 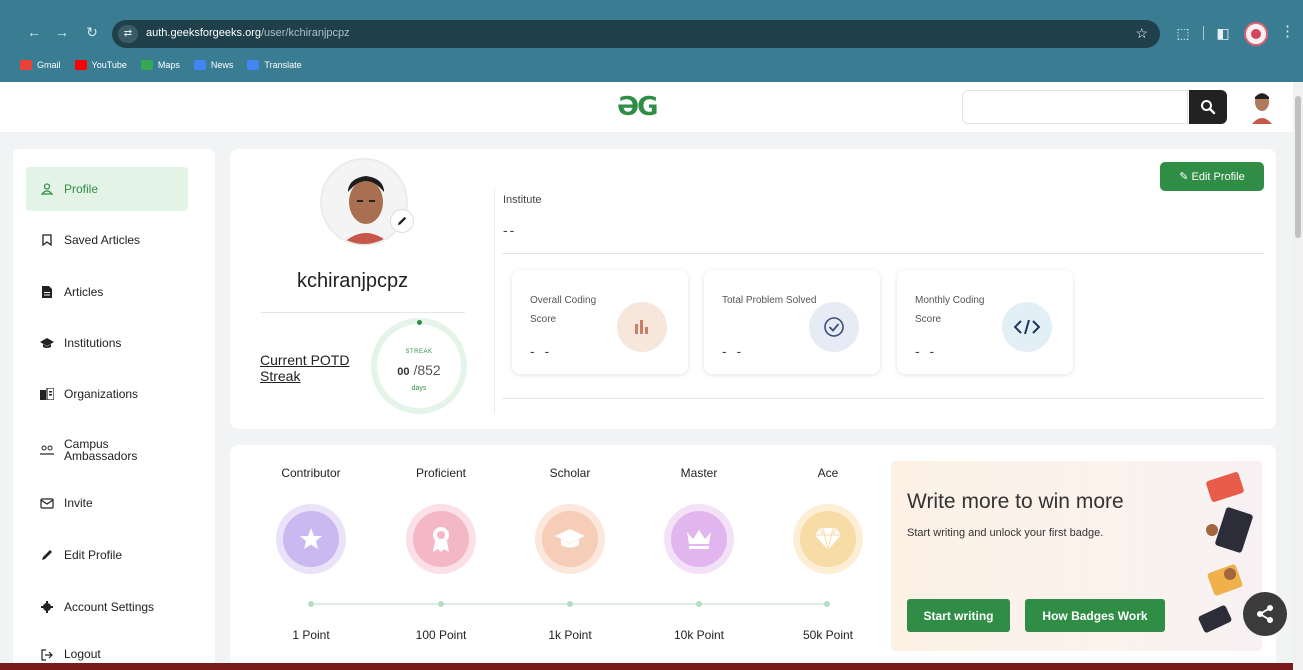 I want to click on edit-profile-button: ✎ Edit Profile, so click(x=1212, y=176).